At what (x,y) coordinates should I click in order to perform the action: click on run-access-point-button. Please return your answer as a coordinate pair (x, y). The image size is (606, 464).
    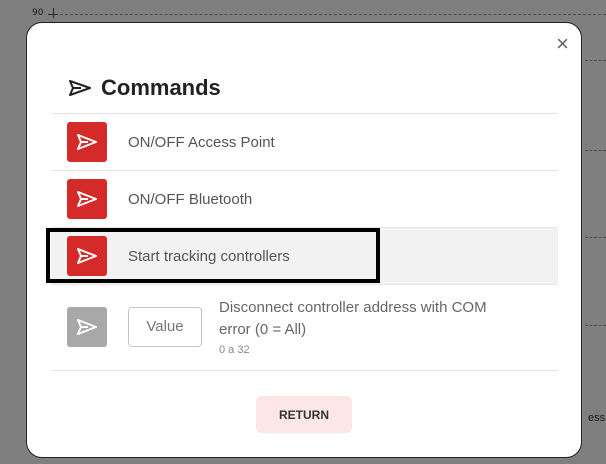
    Looking at the image, I should click on (87, 142).